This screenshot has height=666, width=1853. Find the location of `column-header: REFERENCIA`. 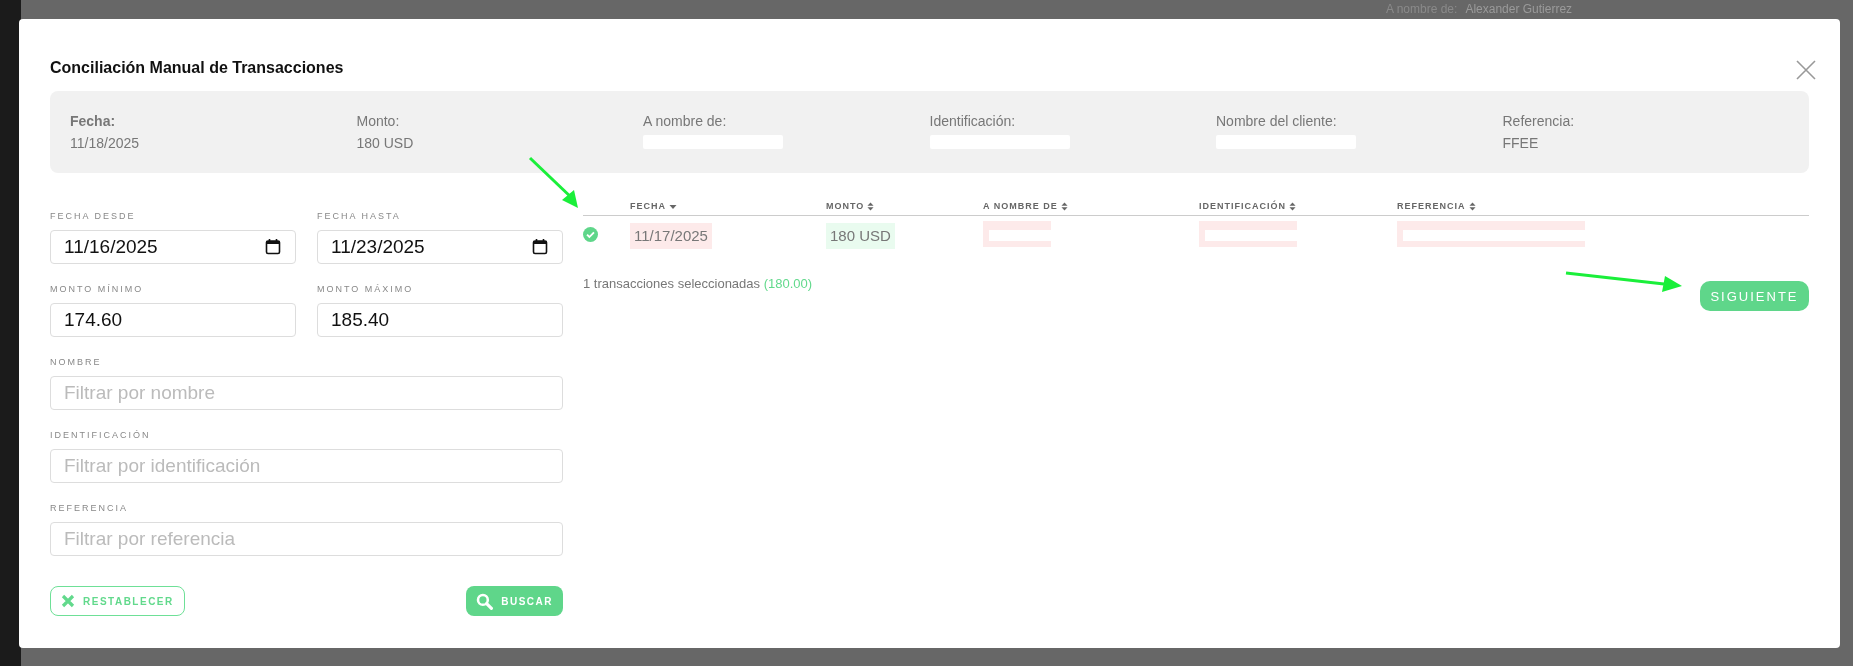

column-header: REFERENCIA is located at coordinates (1436, 206).